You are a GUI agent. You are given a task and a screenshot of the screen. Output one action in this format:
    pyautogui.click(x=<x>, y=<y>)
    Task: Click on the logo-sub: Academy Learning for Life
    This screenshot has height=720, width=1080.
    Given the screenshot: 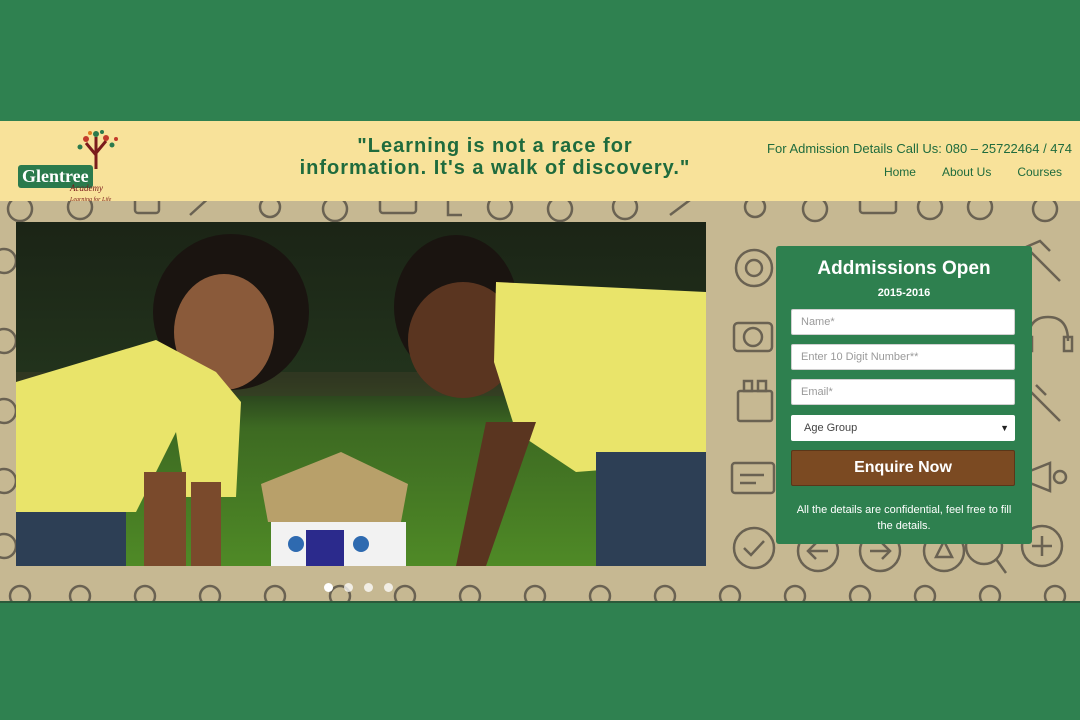 What is the action you would take?
    pyautogui.click(x=91, y=193)
    